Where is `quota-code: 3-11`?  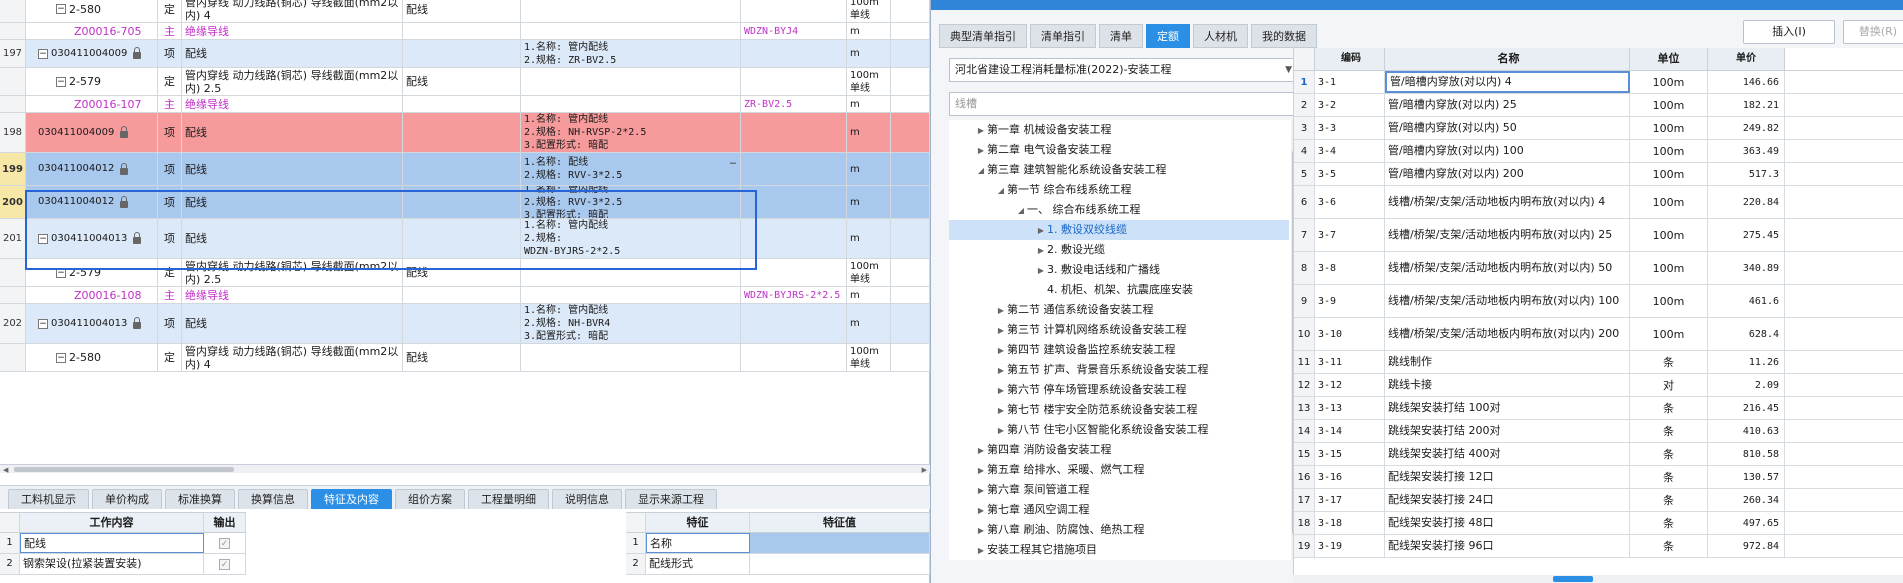 quota-code: 3-11 is located at coordinates (1350, 362).